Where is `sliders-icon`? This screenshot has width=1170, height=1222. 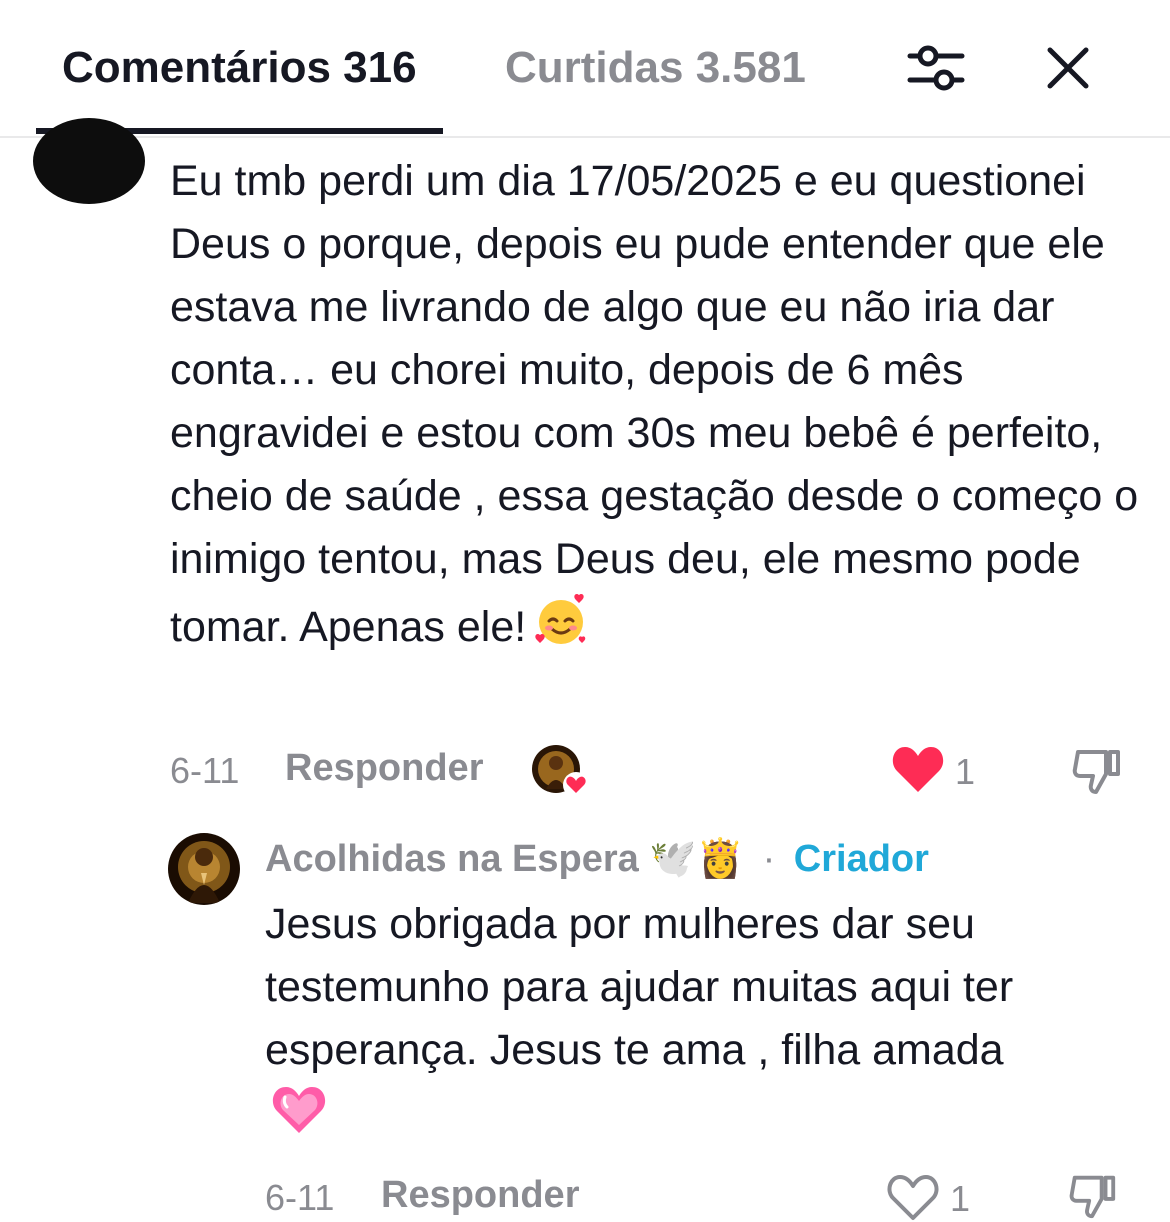 sliders-icon is located at coordinates (936, 68).